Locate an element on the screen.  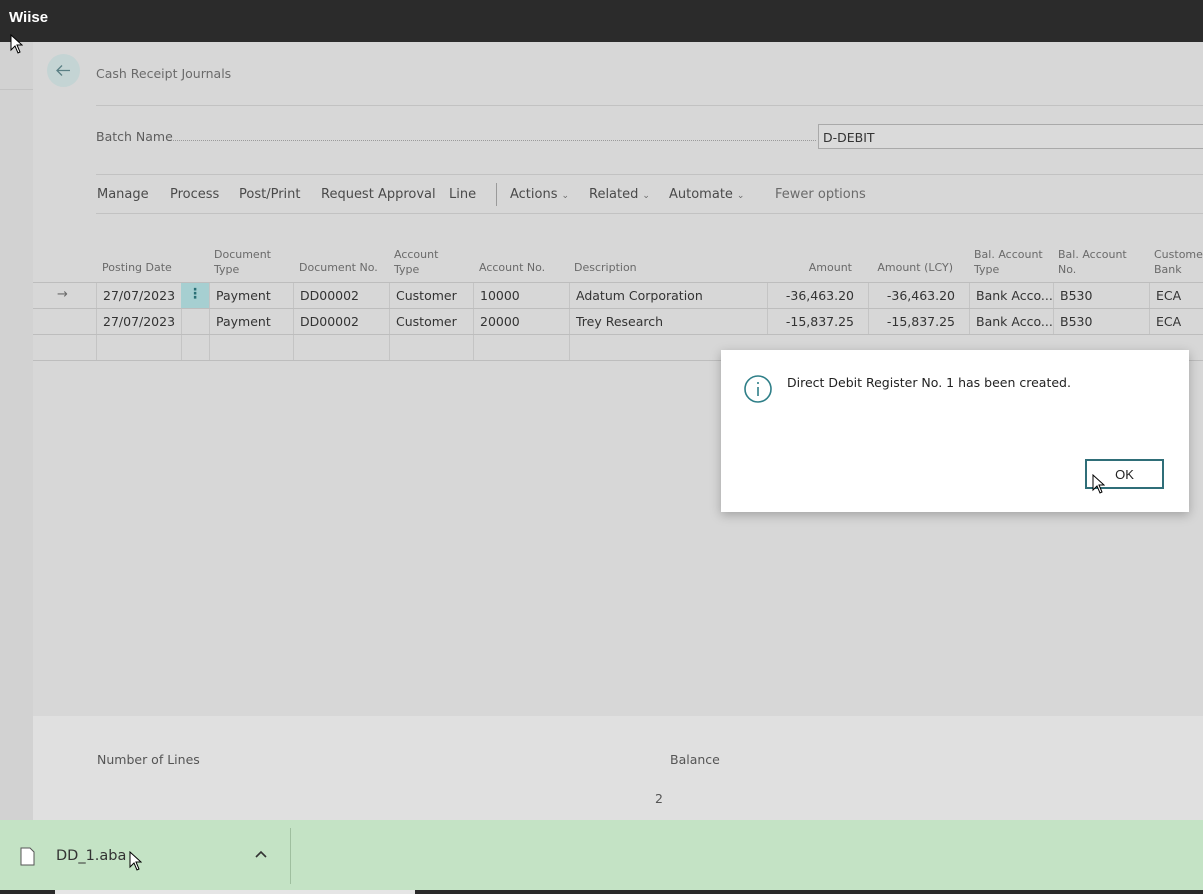
col-document-no: Document No. is located at coordinates (338, 267).